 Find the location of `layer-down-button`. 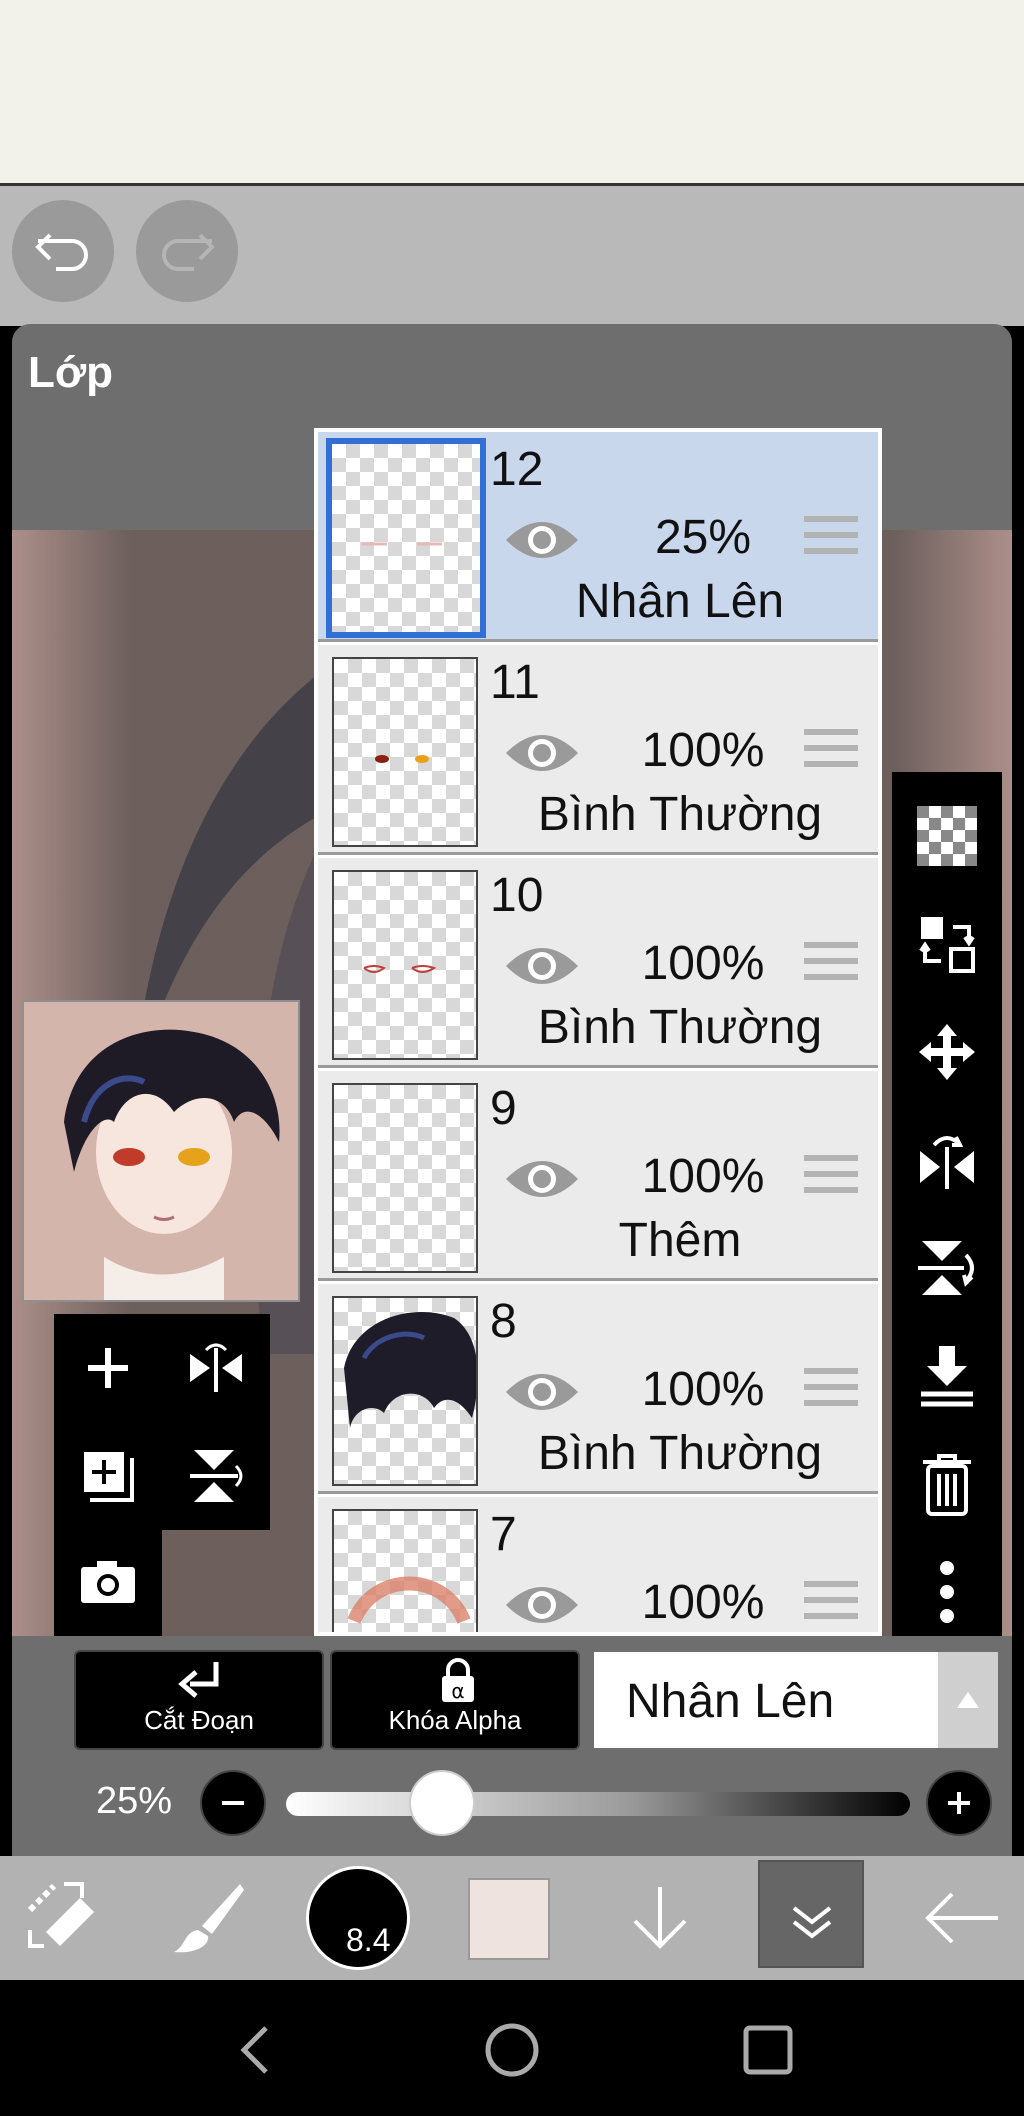

layer-down-button is located at coordinates (660, 1918).